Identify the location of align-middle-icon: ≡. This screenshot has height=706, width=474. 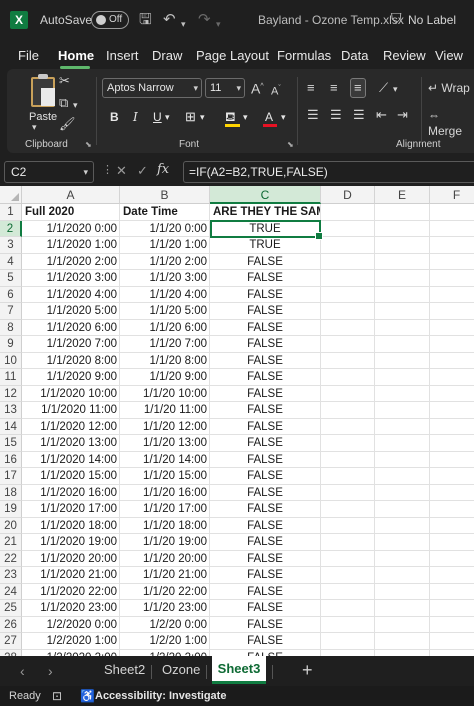
(334, 88).